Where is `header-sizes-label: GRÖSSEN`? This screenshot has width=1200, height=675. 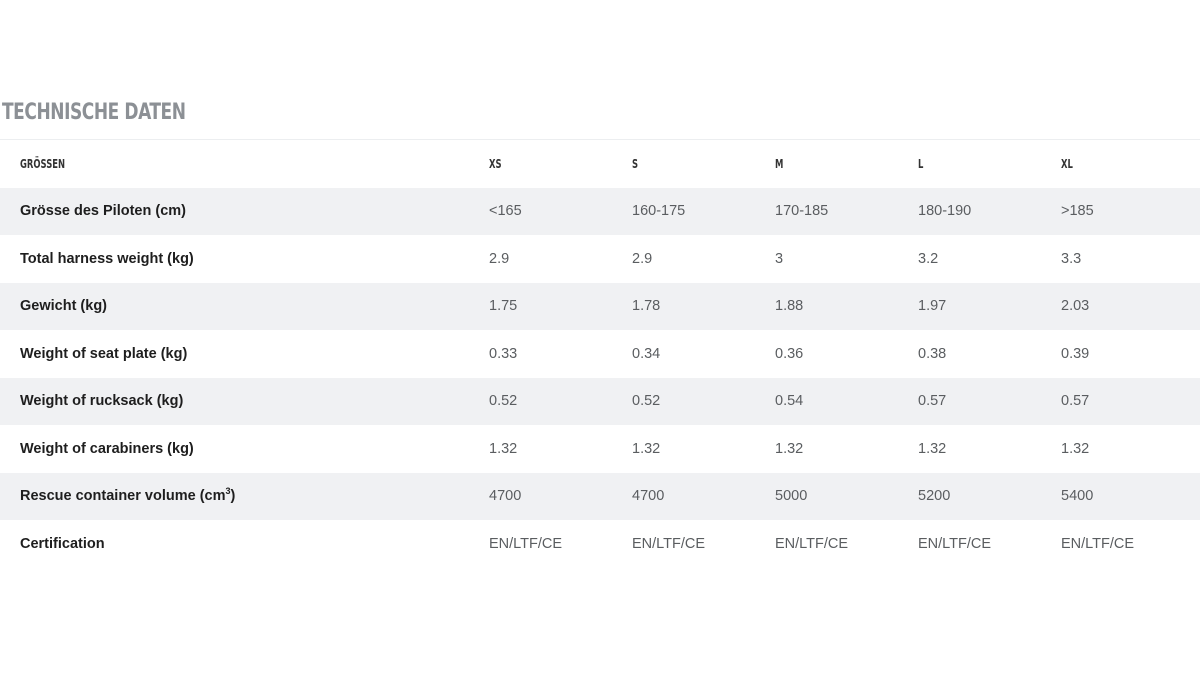 header-sizes-label: GRÖSSEN is located at coordinates (43, 163).